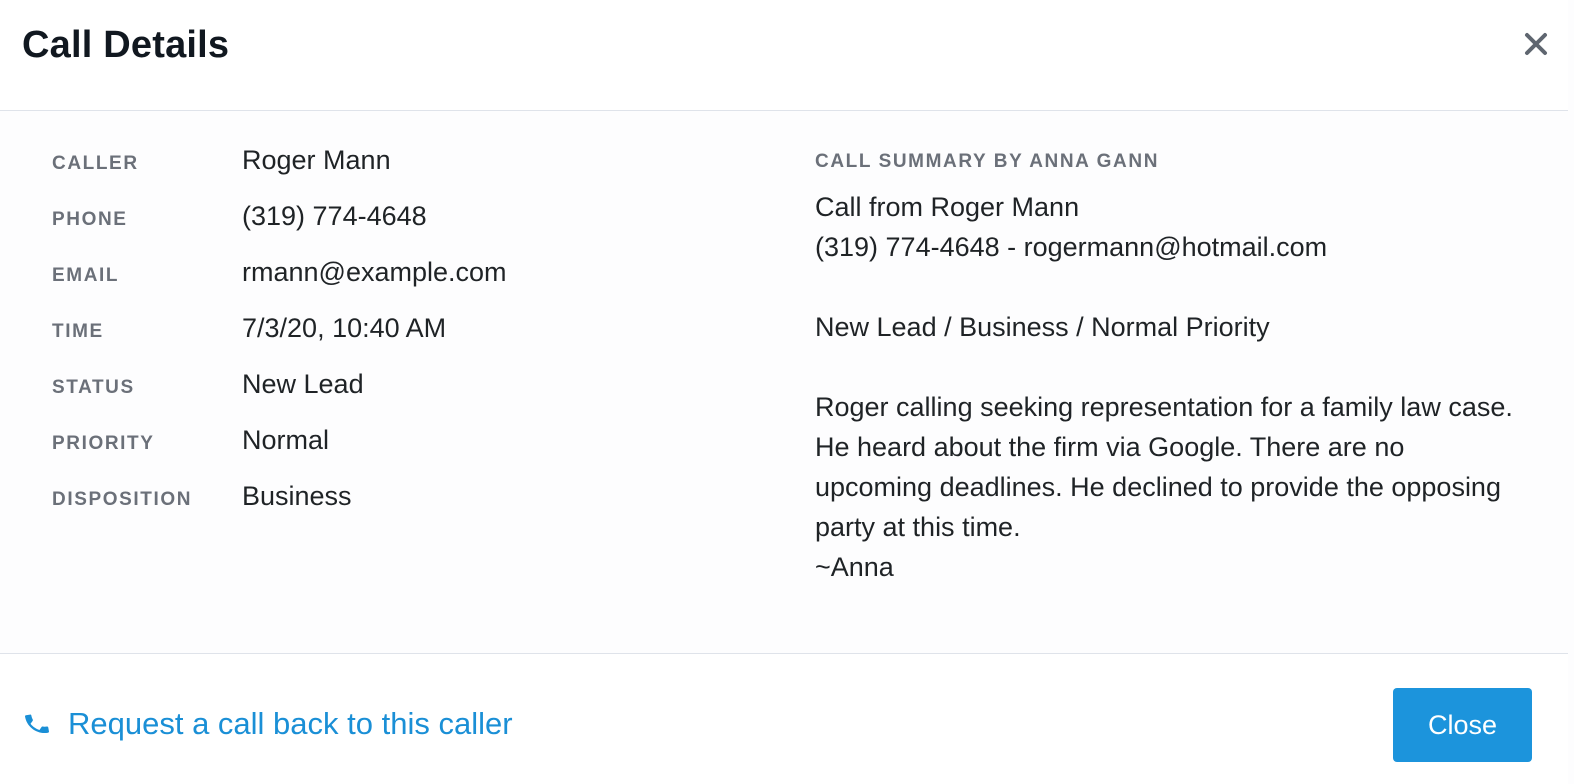  What do you see at coordinates (290, 724) in the screenshot?
I see `request-callback-label: Request a call back to this caller` at bounding box center [290, 724].